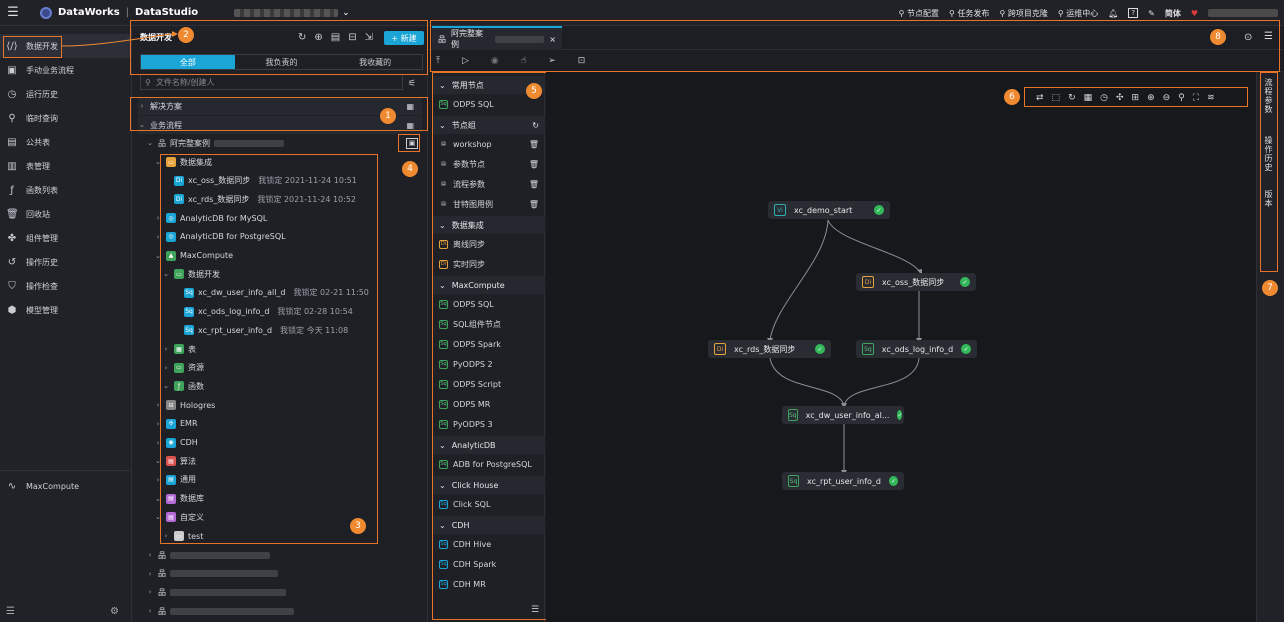 This screenshot has height=622, width=1284. I want to click on user-name, so click(1243, 13).